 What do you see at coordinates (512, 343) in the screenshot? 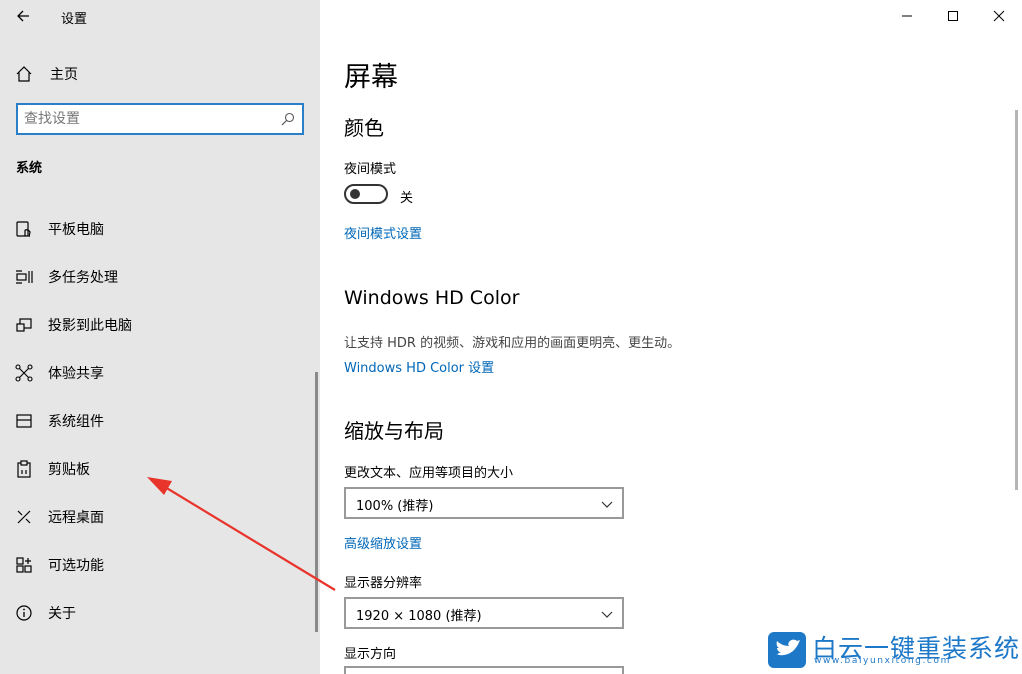
I see `hdr-description: 让支持 HDR 的视频、游戏和应用的画面更明亮、更生动。` at bounding box center [512, 343].